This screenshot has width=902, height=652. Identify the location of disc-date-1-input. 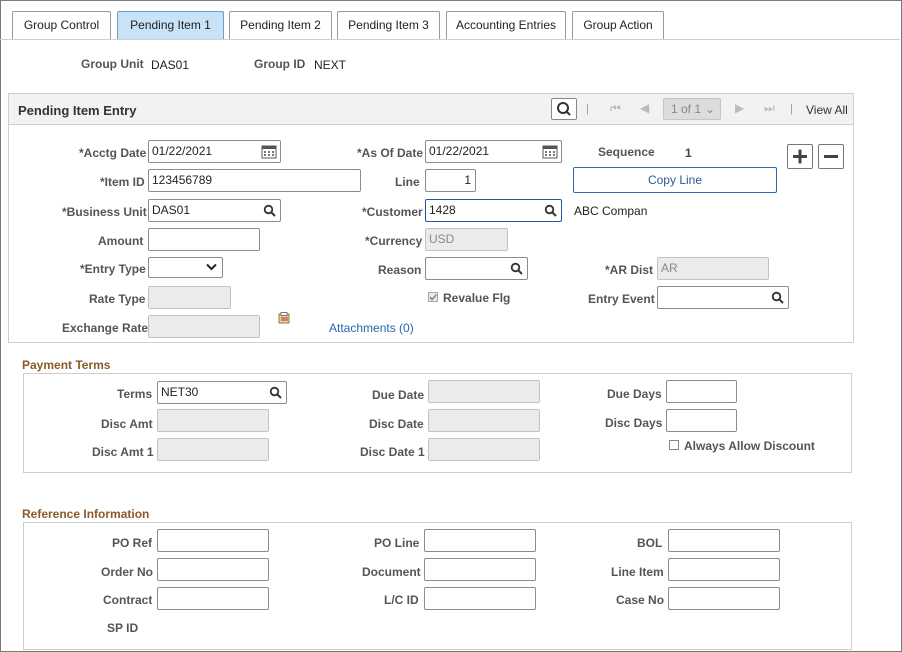
(484, 449).